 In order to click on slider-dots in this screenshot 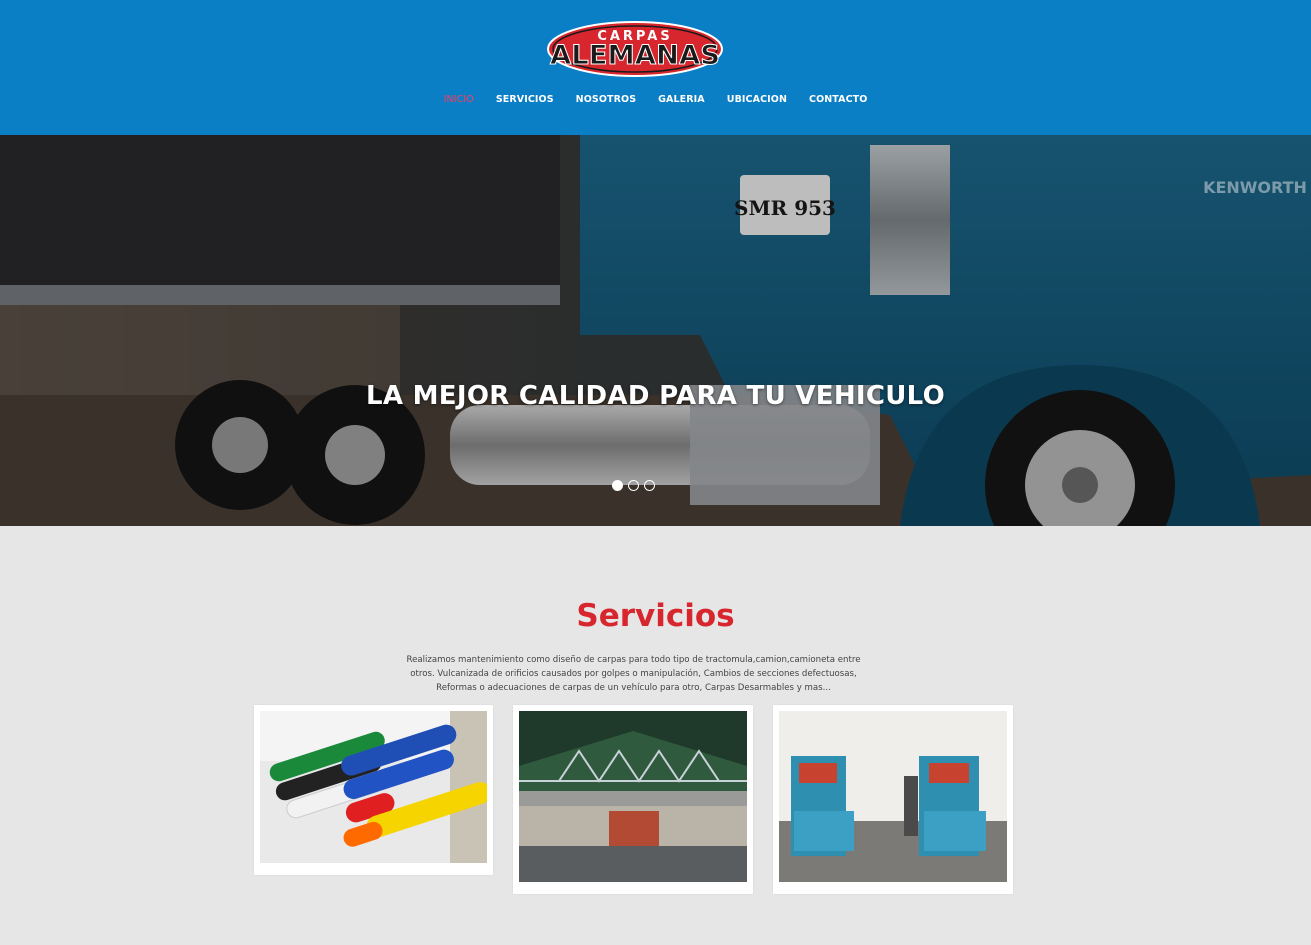, I will do `click(633, 485)`.